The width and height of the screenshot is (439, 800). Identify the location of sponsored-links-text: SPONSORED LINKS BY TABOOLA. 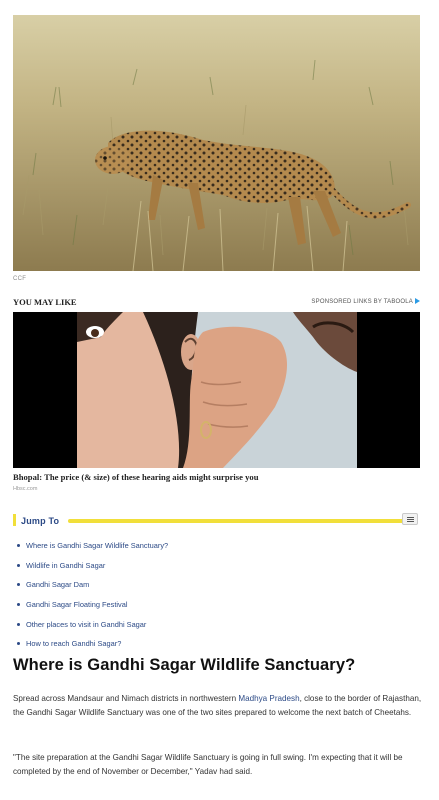
(362, 302).